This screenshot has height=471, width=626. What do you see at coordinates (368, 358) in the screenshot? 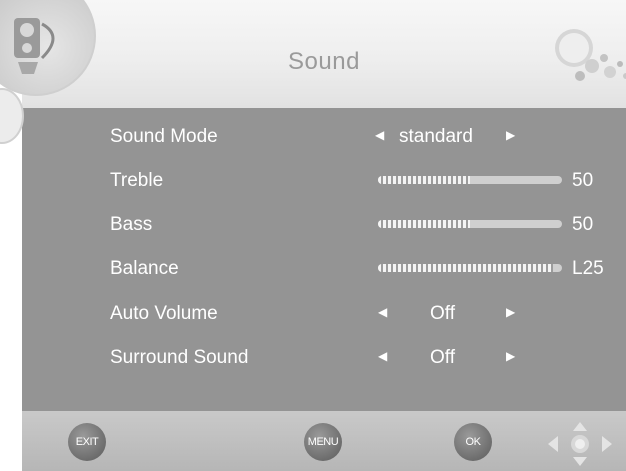
I see `menu-row-surround-sound: Surround Sound ◀ Off ▶` at bounding box center [368, 358].